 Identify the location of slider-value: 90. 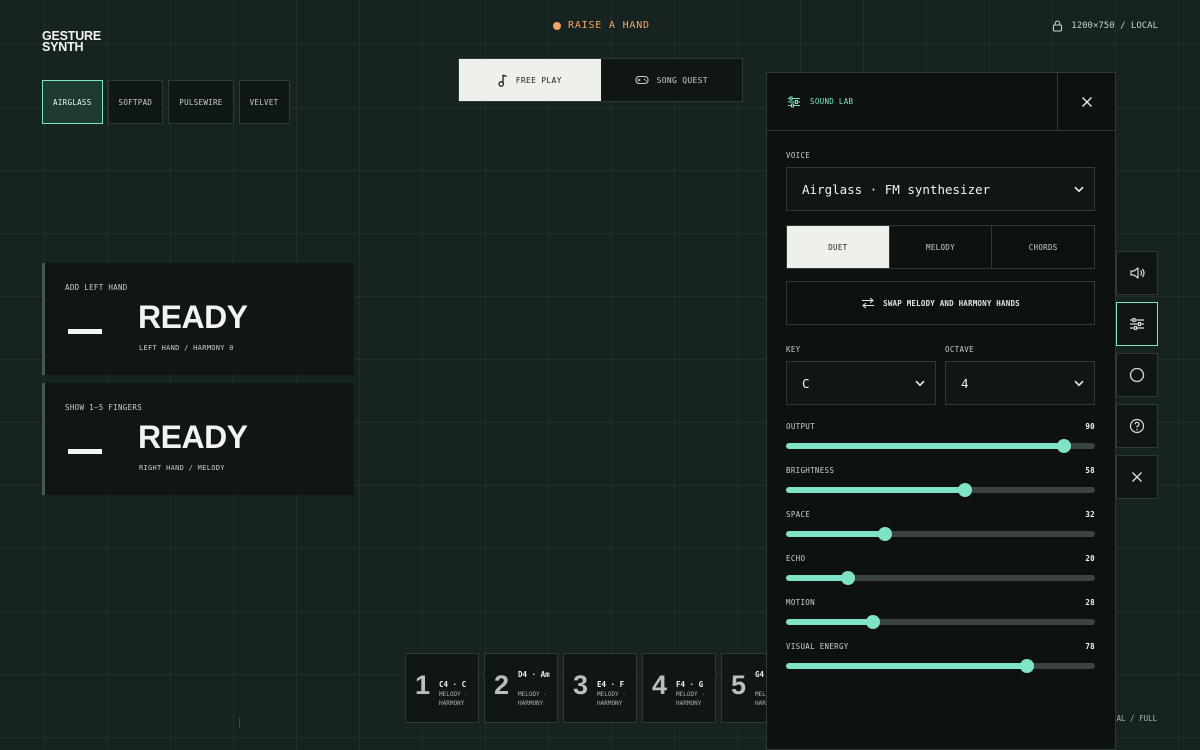
(1090, 426).